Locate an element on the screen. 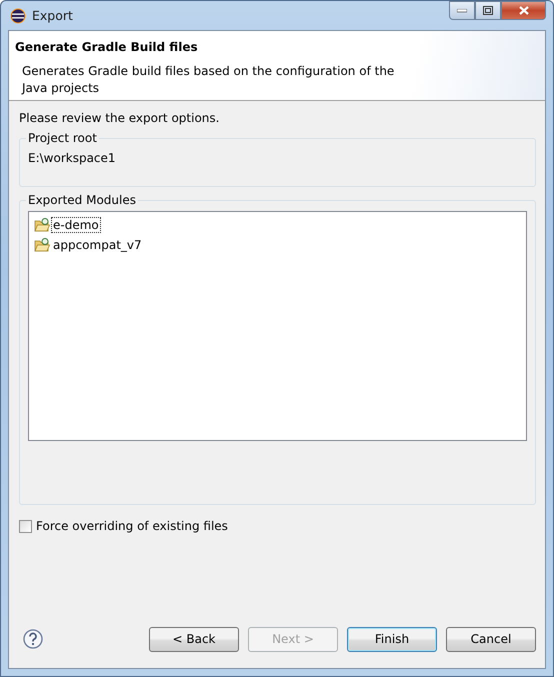 This screenshot has width=554, height=677. project-root-path: E:\workspace1 is located at coordinates (72, 158).